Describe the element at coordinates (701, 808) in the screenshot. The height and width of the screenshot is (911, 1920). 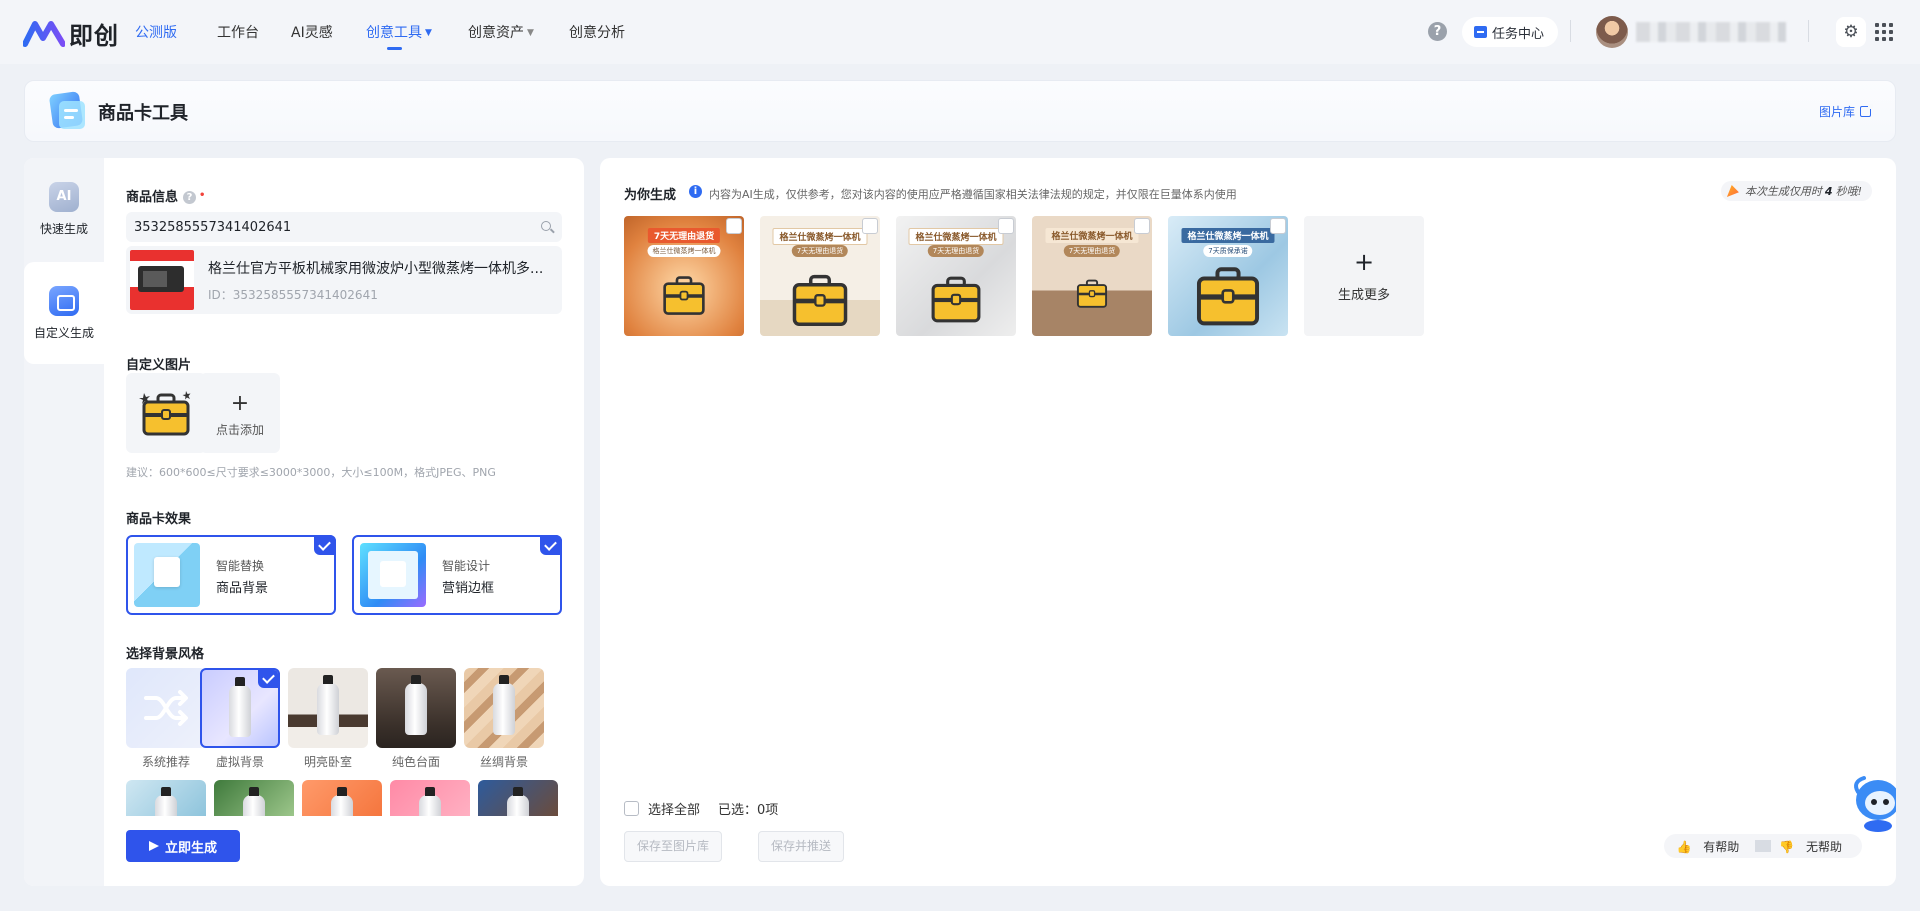
I see `select-all: 选择全部 已选：0项` at that location.